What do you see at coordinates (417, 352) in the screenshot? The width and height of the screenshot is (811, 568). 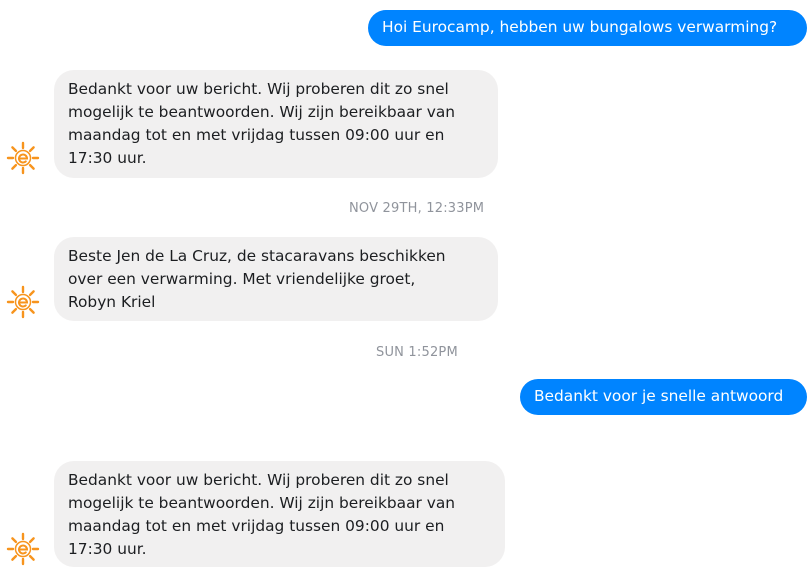 I see `message-timestamp: SUN 1:52PM` at bounding box center [417, 352].